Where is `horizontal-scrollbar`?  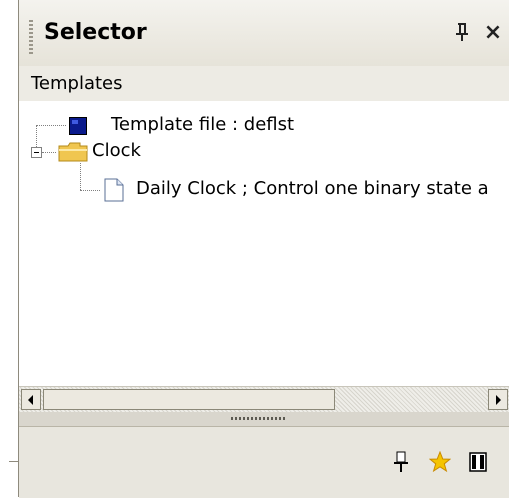
horizontal-scrollbar is located at coordinates (264, 399).